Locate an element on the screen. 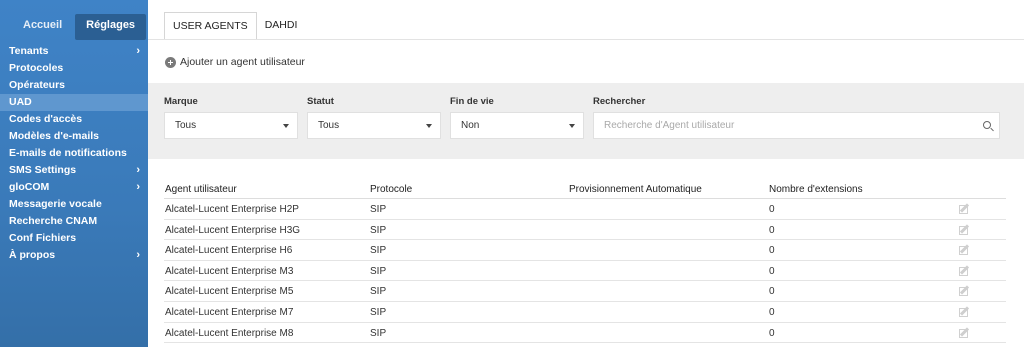 Image resolution: width=1024 pixels, height=347 pixels. table-row: Alcatel-Lucent Enterprise M3 SIP 0 is located at coordinates (585, 271).